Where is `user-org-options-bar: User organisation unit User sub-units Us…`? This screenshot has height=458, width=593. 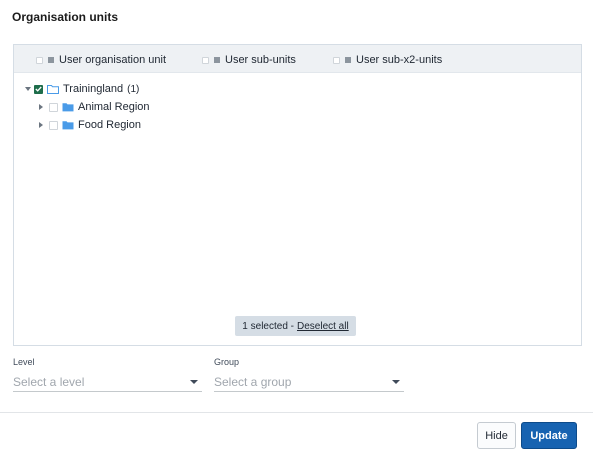 user-org-options-bar: User organisation unit User sub-units Us… is located at coordinates (297, 59).